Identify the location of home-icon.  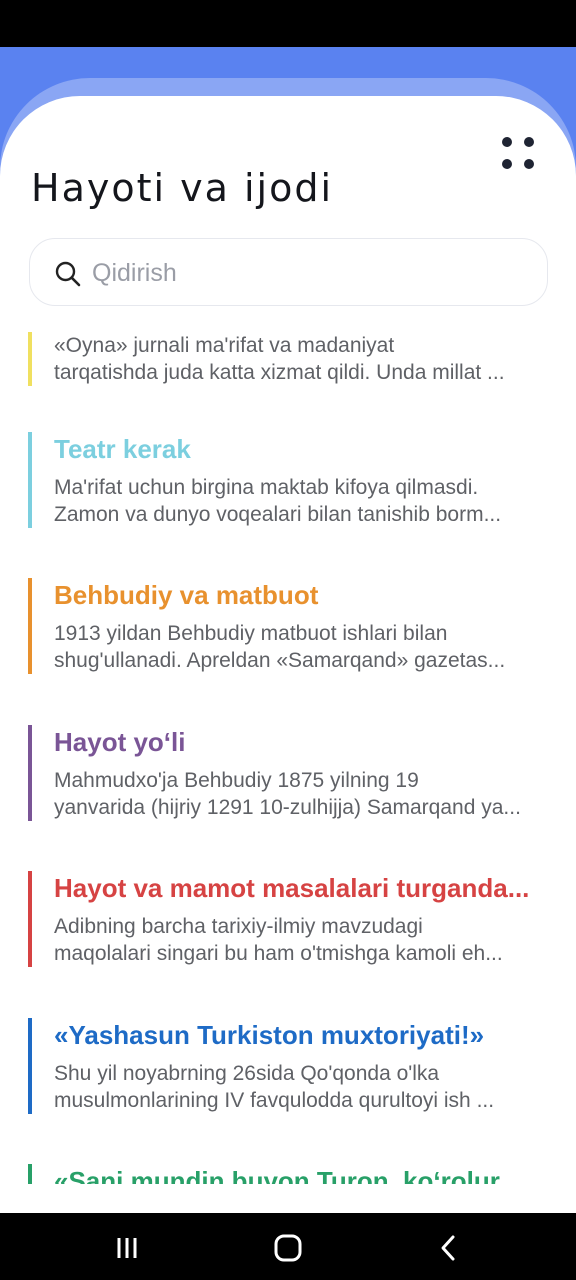
(288, 1248).